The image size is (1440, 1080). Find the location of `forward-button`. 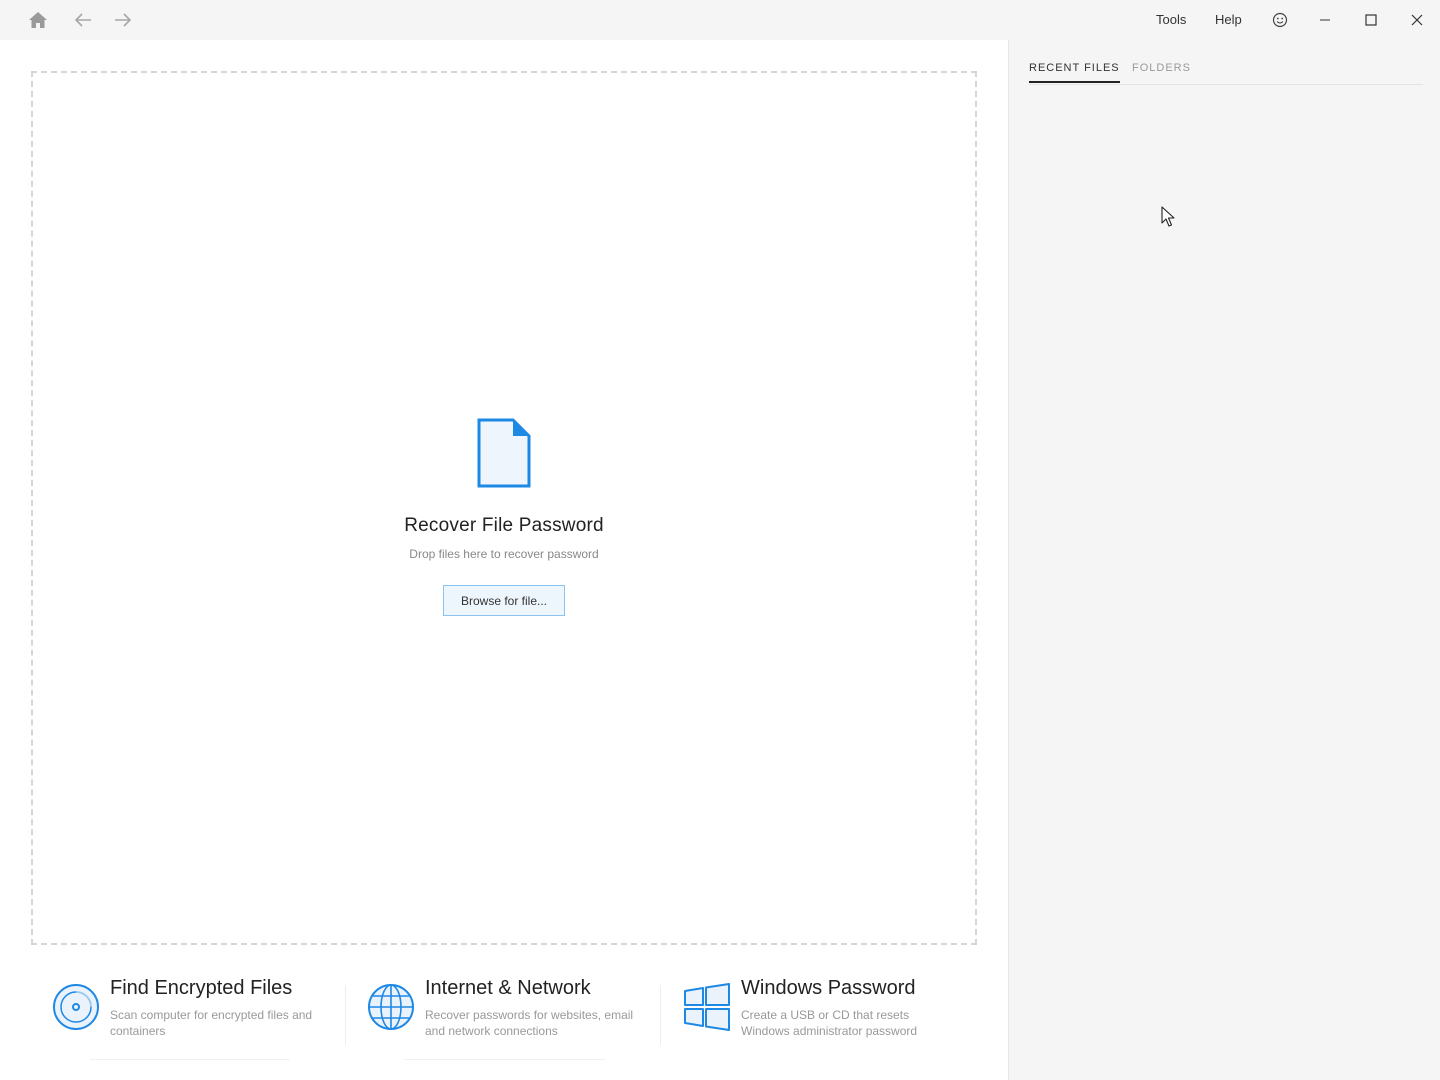

forward-button is located at coordinates (123, 20).